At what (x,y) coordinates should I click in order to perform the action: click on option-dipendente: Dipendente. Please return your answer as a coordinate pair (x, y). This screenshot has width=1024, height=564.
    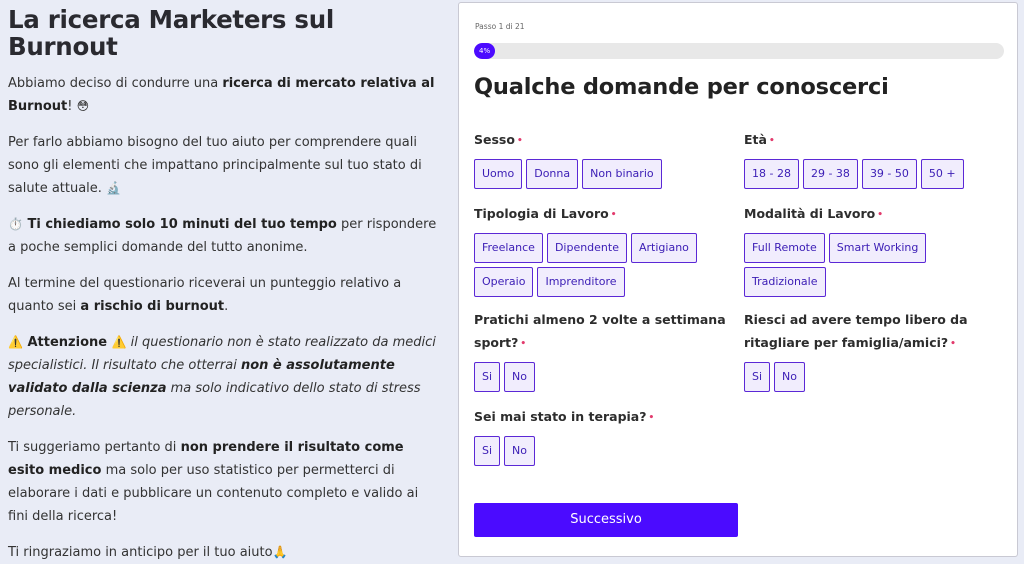
    Looking at the image, I should click on (586, 248).